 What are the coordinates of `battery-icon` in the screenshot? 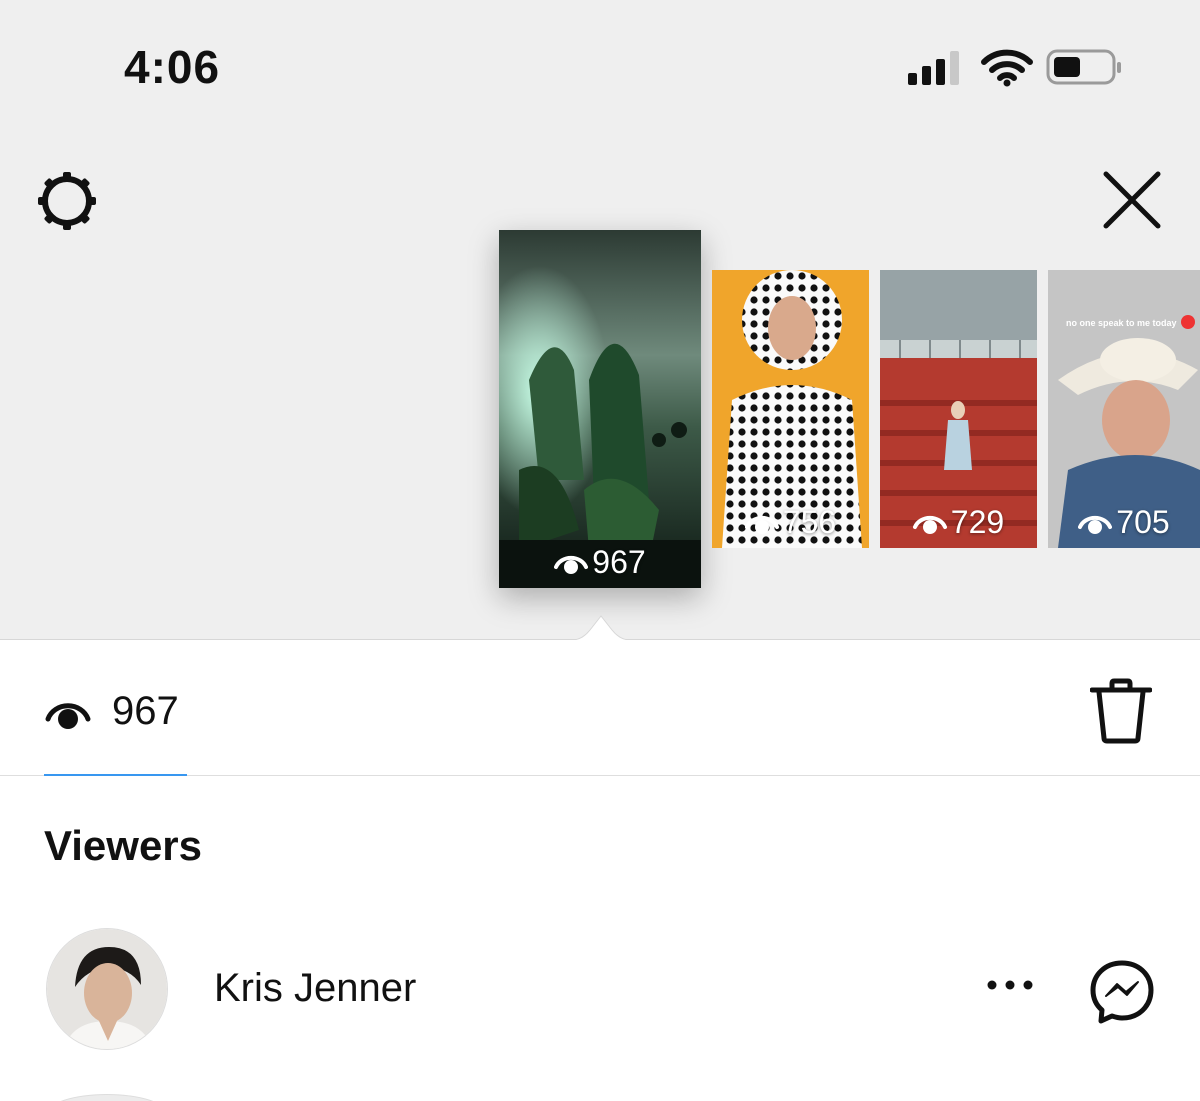 It's located at (1083, 67).